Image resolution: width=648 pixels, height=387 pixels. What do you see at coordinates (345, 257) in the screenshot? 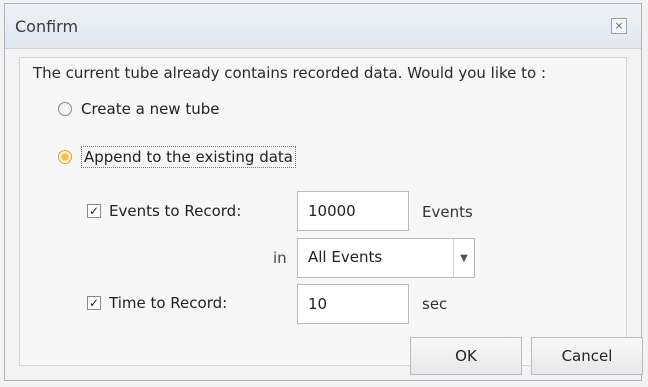
I see `event-filter-value: All Events` at bounding box center [345, 257].